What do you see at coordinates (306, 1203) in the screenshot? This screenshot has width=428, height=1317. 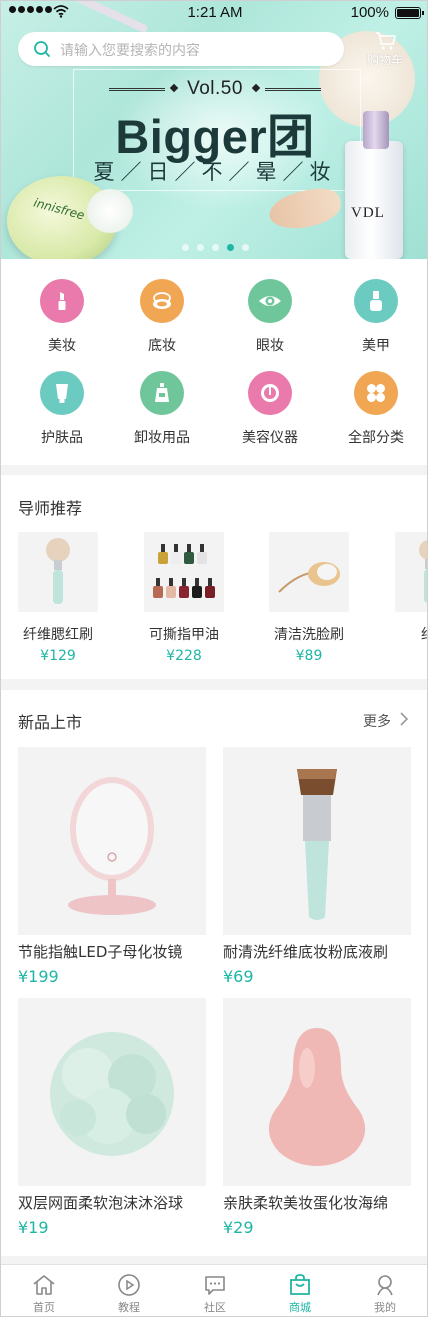 I see `product-name: 亲肤柔软美妆蛋化妆海绵` at bounding box center [306, 1203].